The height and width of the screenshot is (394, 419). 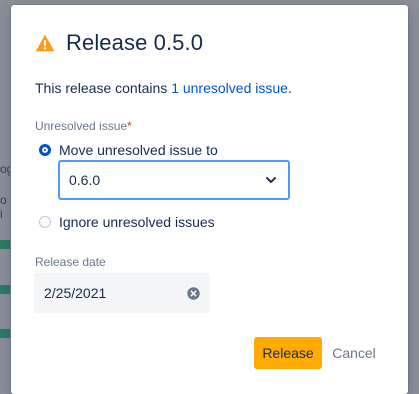 What do you see at coordinates (229, 88) in the screenshot?
I see `unresolved-issues-link: 1 unresolved issue` at bounding box center [229, 88].